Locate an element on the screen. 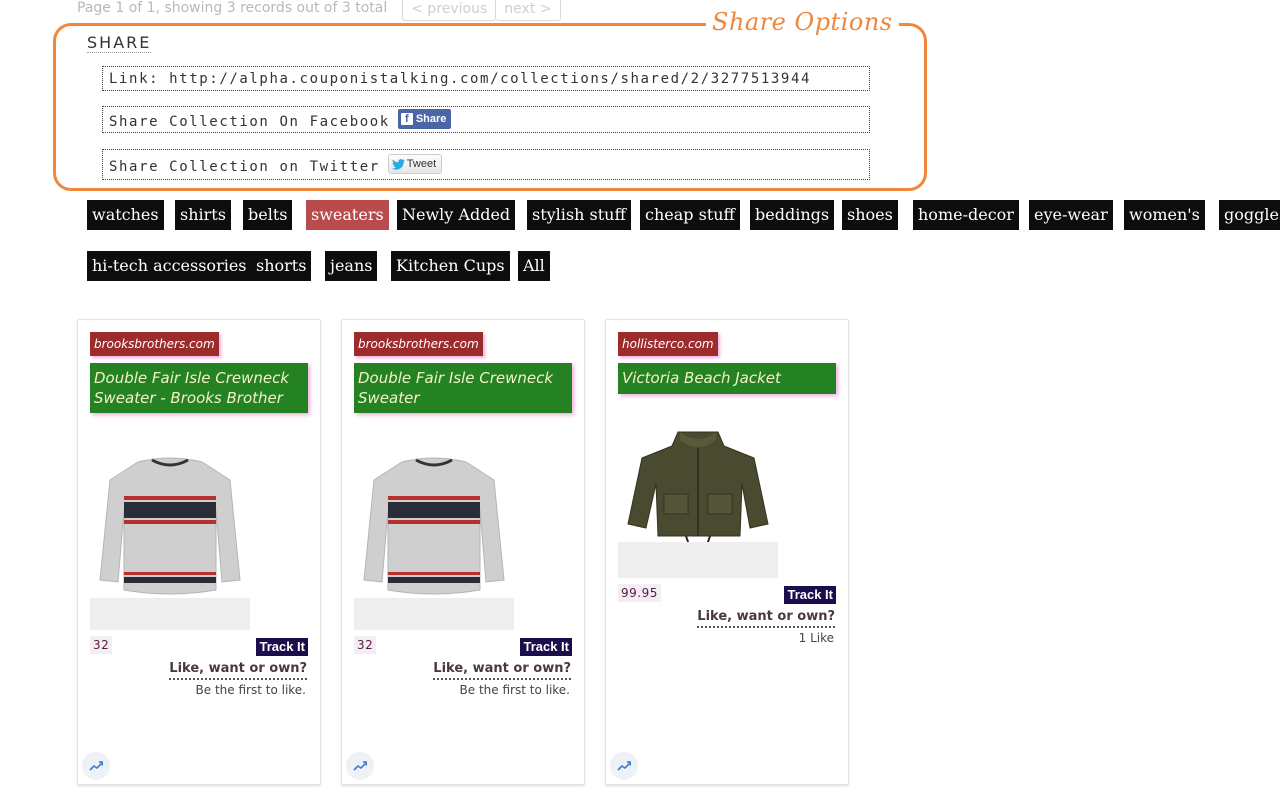  tag-newly-added: Newly Added is located at coordinates (456, 215).